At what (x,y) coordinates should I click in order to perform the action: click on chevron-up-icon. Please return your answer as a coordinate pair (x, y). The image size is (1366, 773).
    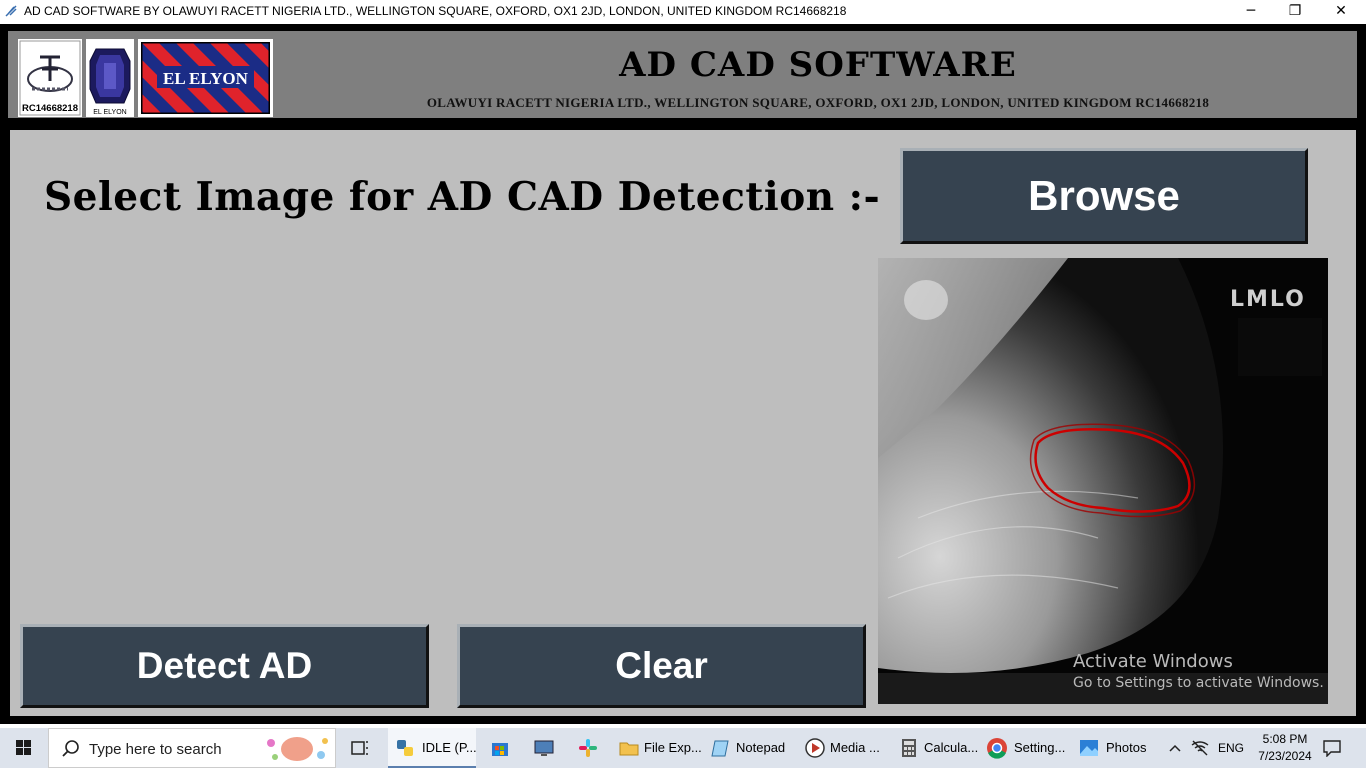
    Looking at the image, I should click on (1175, 748).